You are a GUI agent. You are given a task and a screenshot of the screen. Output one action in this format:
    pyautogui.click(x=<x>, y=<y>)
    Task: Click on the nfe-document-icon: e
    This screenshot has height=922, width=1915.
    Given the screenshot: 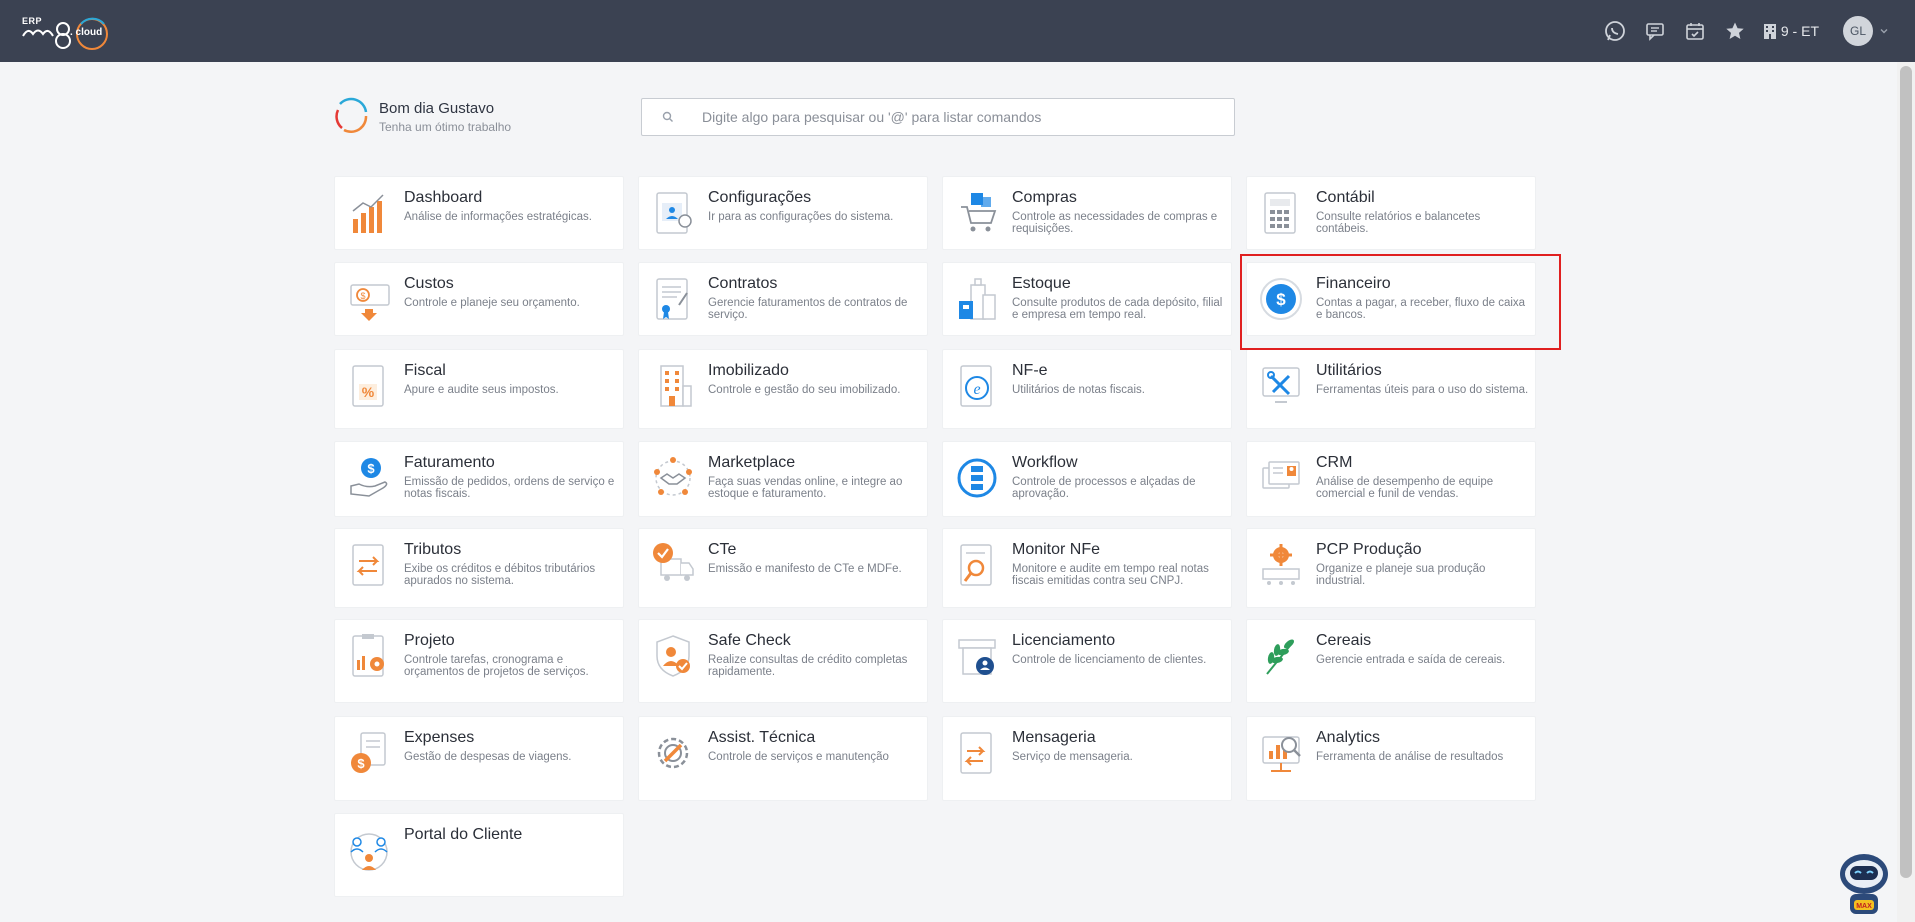 What is the action you would take?
    pyautogui.click(x=978, y=388)
    